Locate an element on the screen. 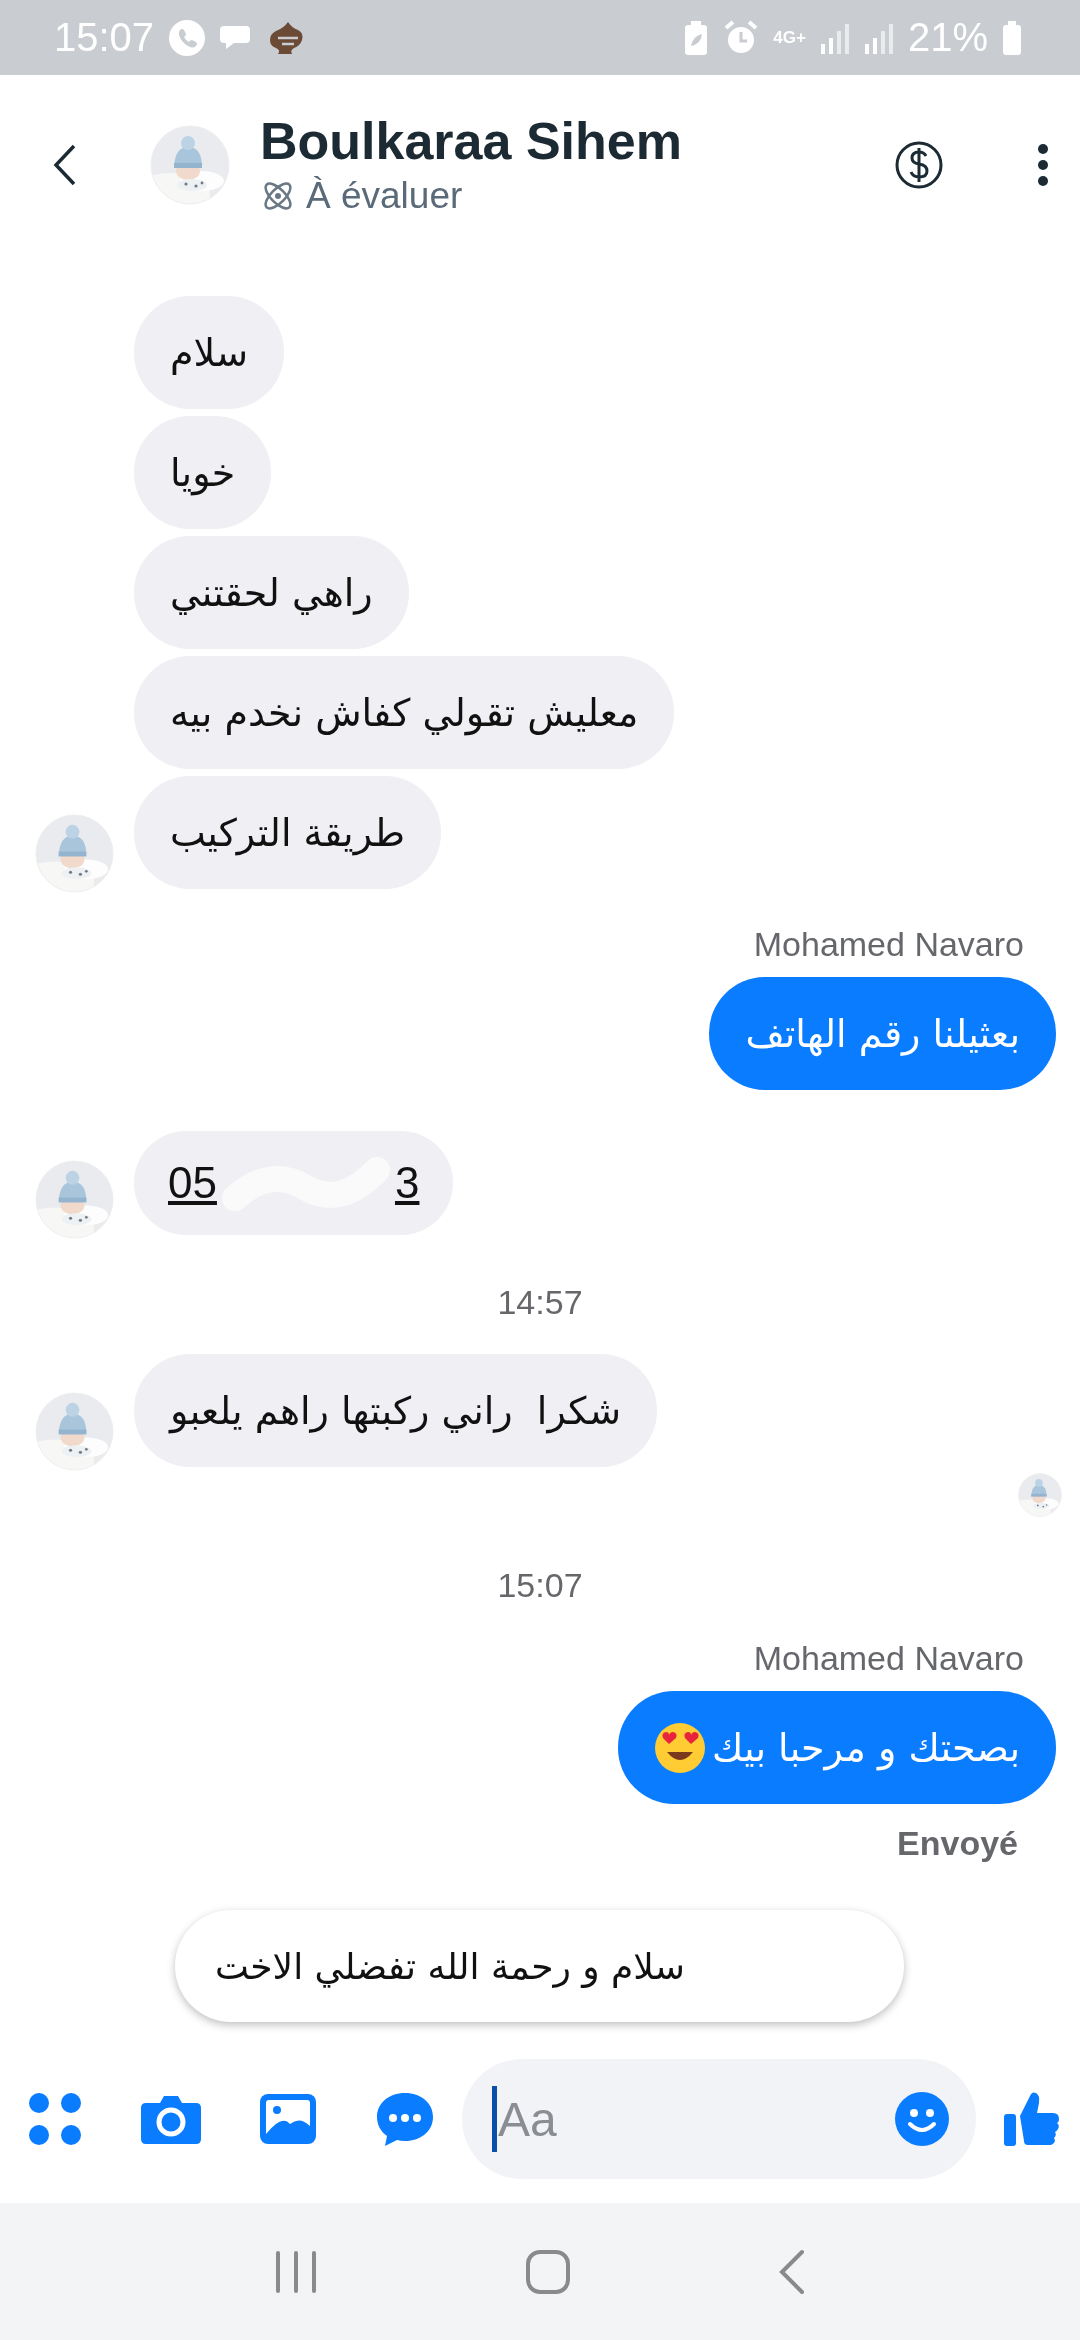 The width and height of the screenshot is (1080, 2340). message-bubble: راهي لحقتني is located at coordinates (271, 592).